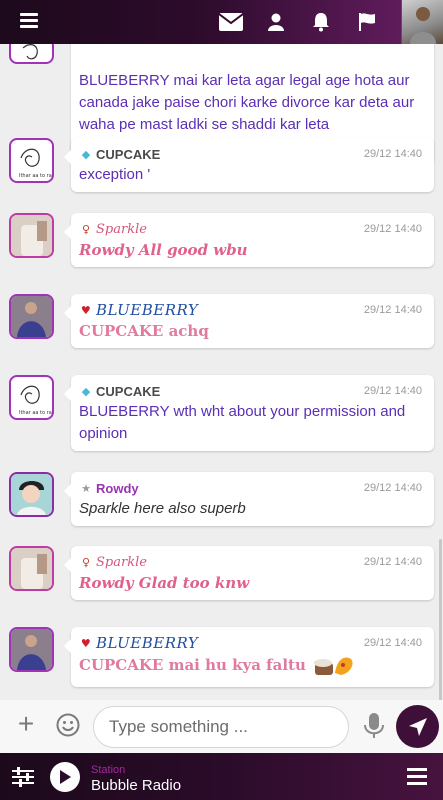 The image size is (443, 800). What do you see at coordinates (333, 666) in the screenshot?
I see `sticker-image` at bounding box center [333, 666].